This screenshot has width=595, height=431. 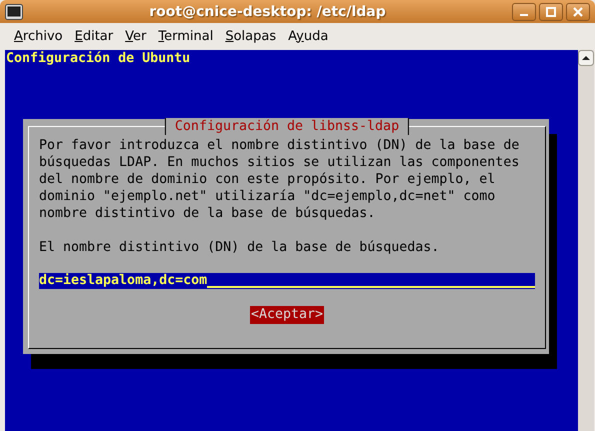 I want to click on menu-item: Terminal, so click(x=186, y=36).